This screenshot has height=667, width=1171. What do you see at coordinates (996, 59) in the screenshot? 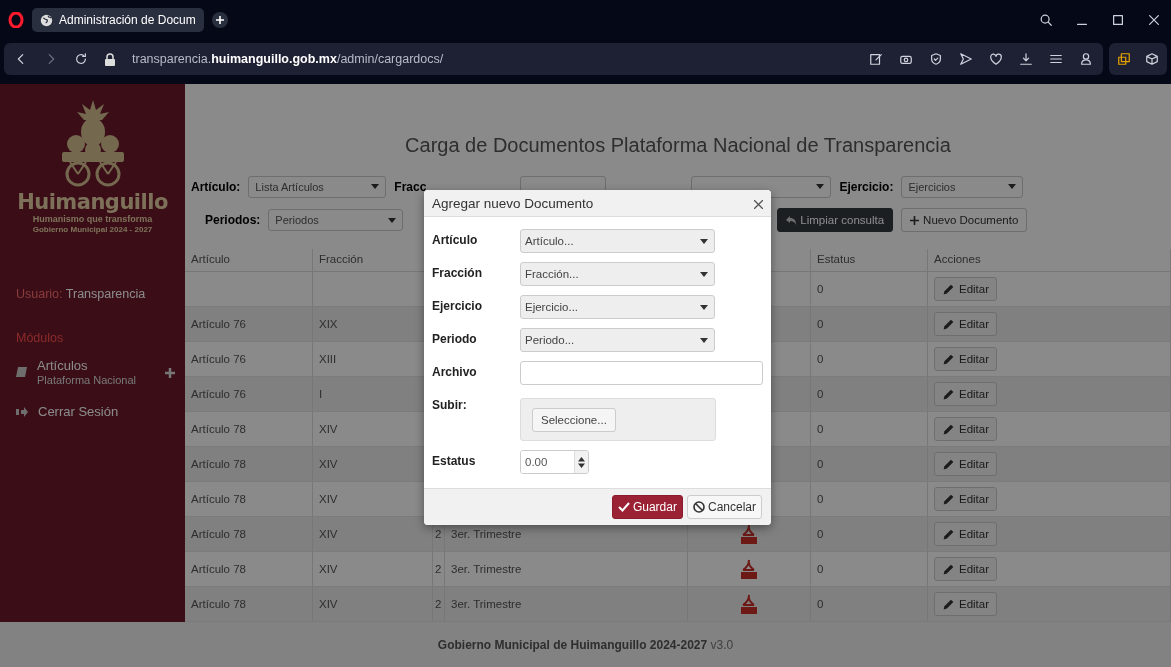
I see `heart-icon` at bounding box center [996, 59].